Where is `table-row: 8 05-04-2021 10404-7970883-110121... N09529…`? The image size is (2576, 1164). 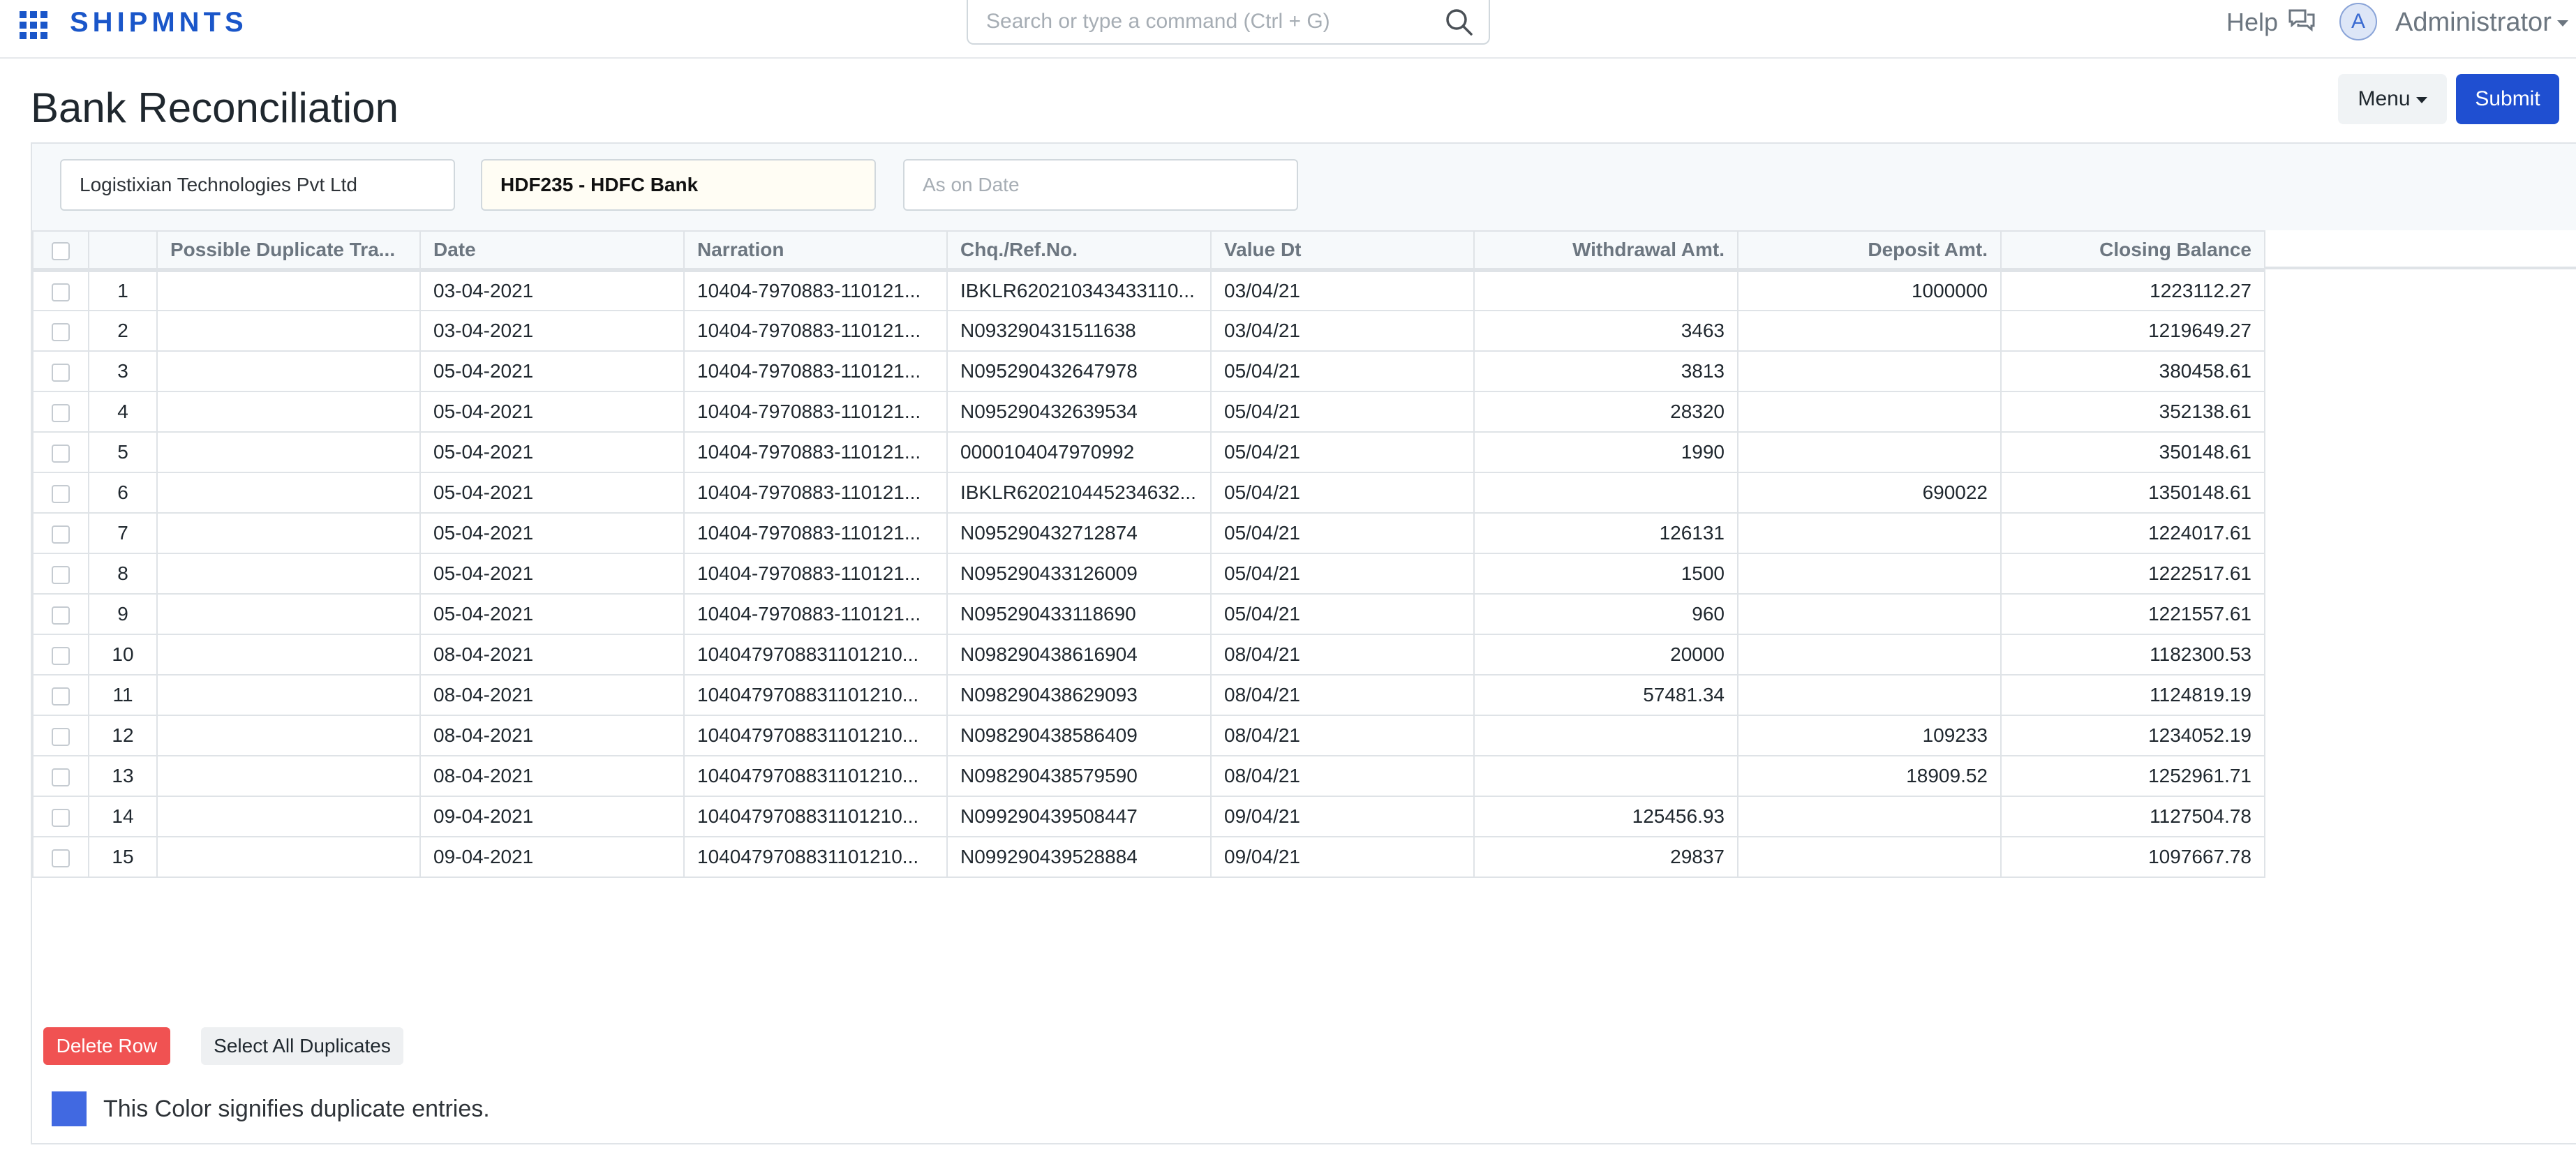
table-row: 8 05-04-2021 10404-7970883-110121... N09529… is located at coordinates (1148, 574).